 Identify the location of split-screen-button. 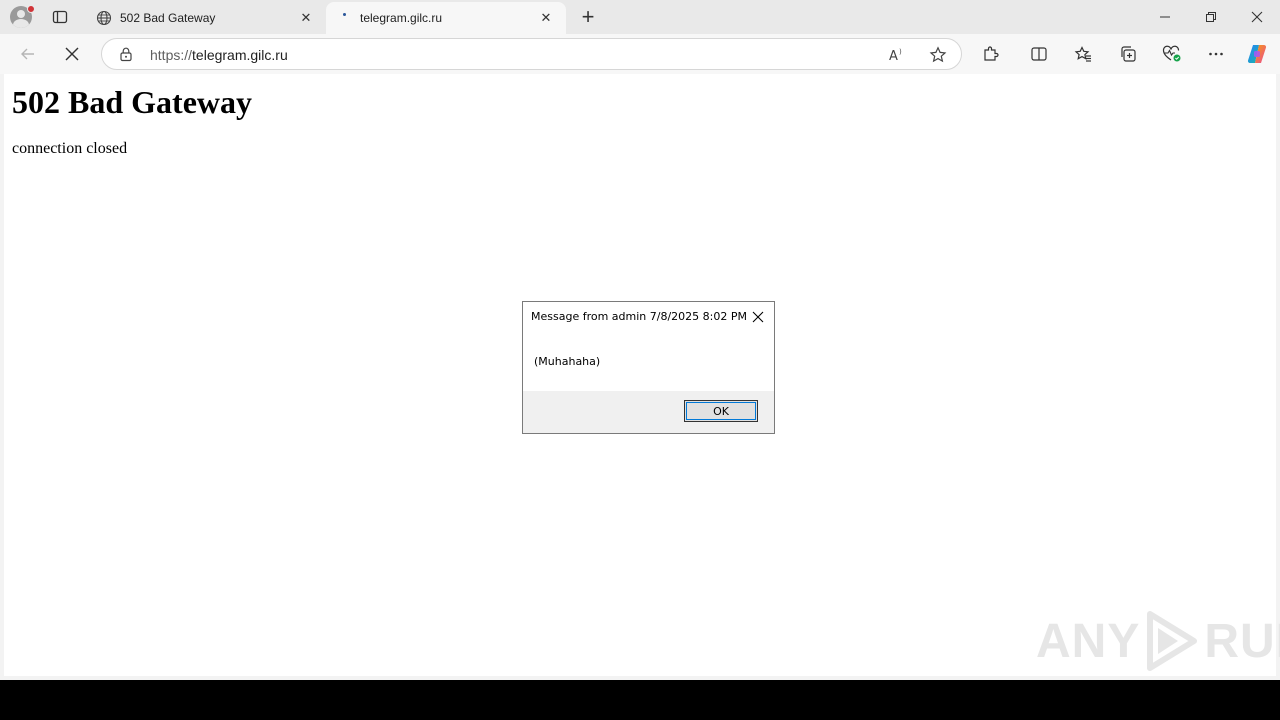
(1039, 54).